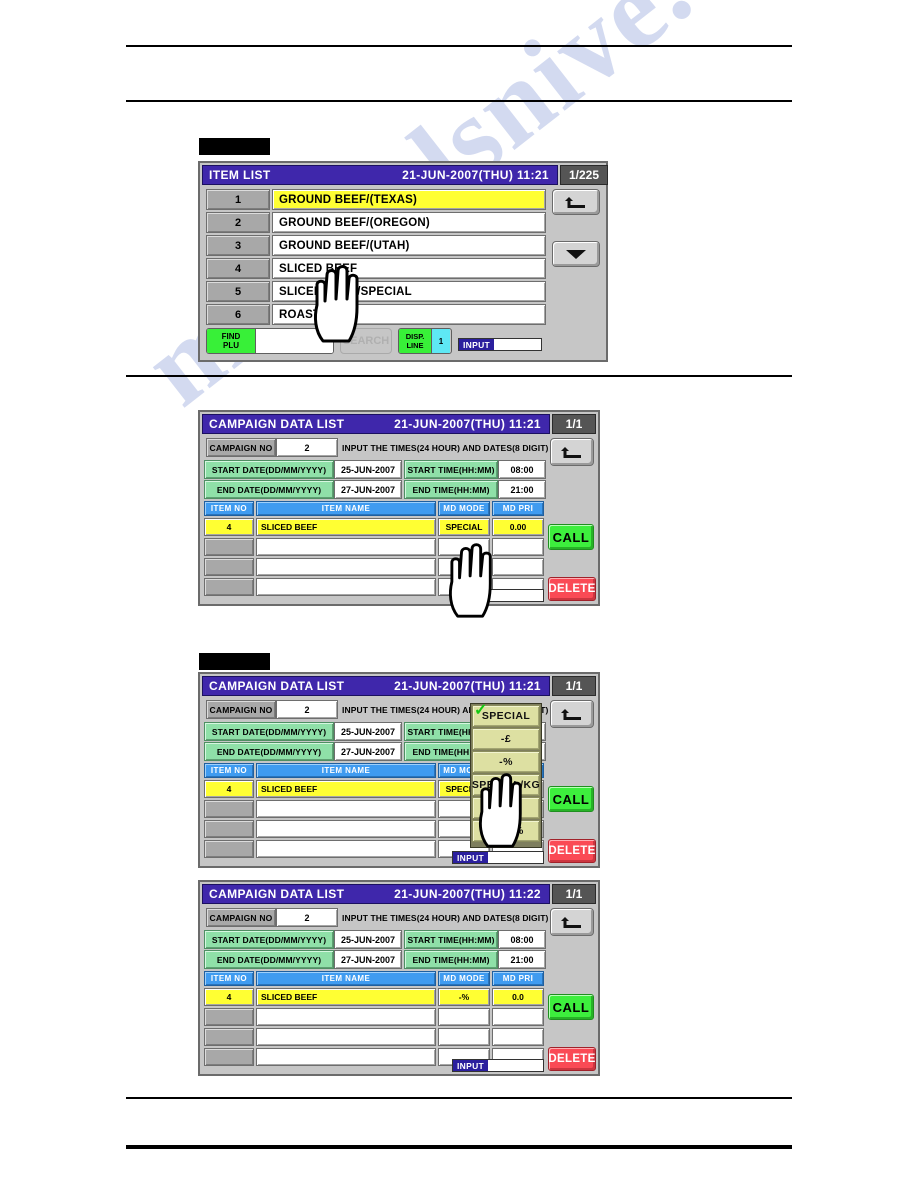  Describe the element at coordinates (366, 341) in the screenshot. I see `search-button: SEARCH` at that location.